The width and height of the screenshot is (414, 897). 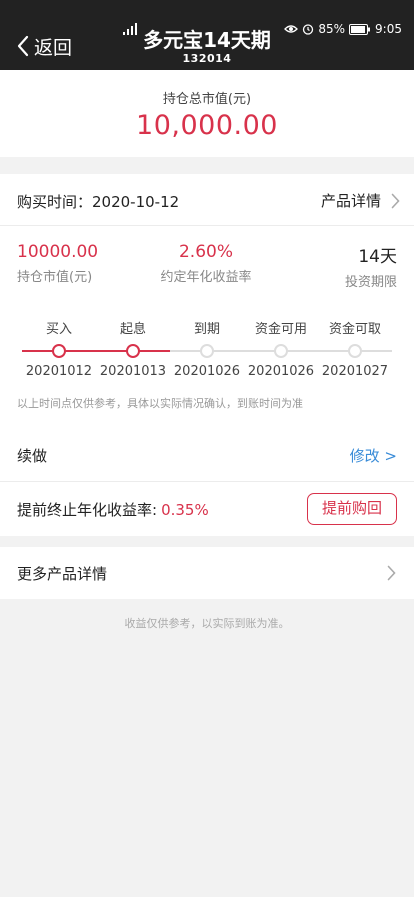 What do you see at coordinates (206, 277) in the screenshot?
I see `stat-label: 约定年化收益率` at bounding box center [206, 277].